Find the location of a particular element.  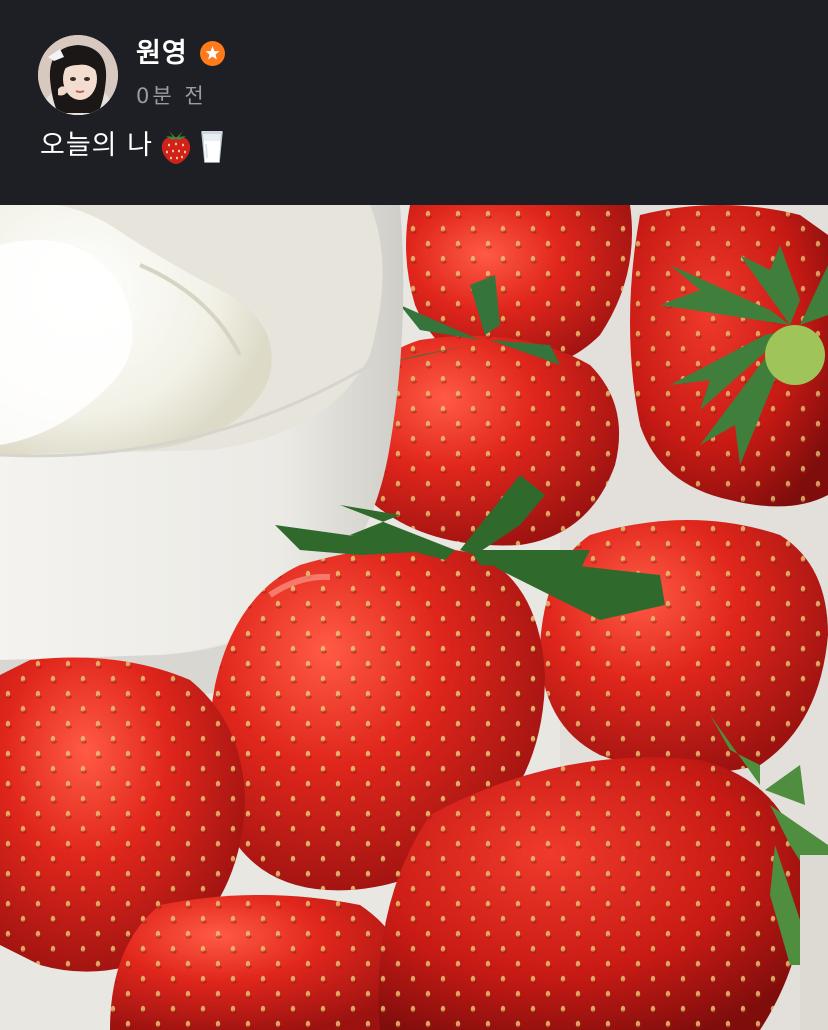

caption-text: 오늘의 나 is located at coordinates (96, 145).